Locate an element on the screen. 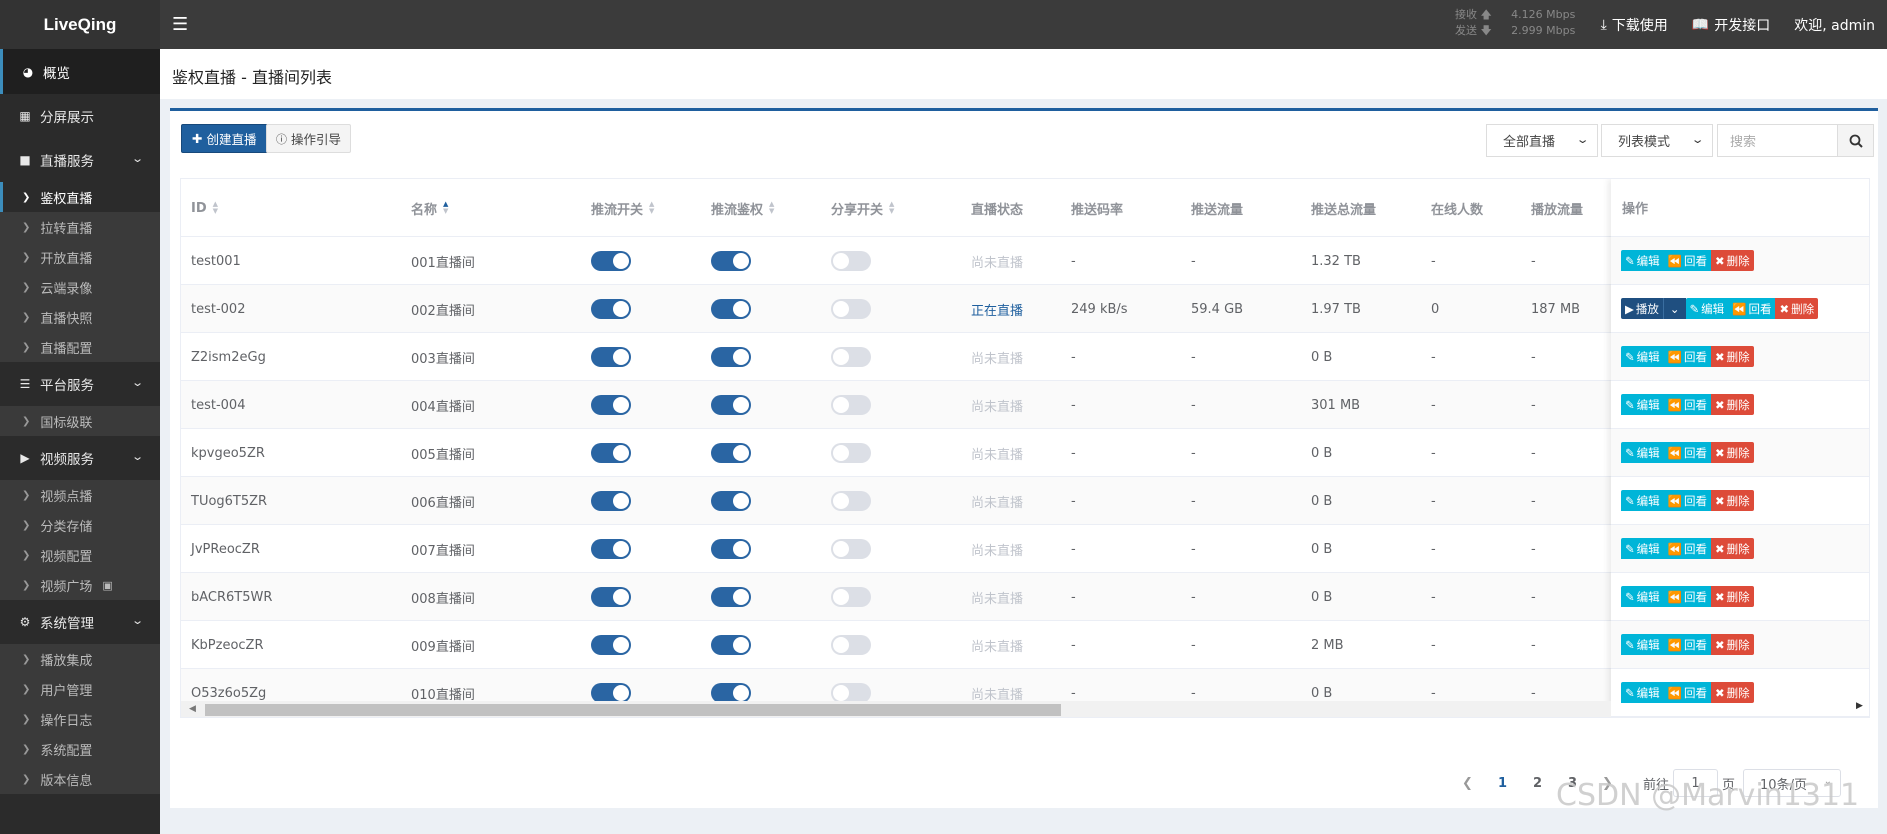  user-menu: 欢迎, admin is located at coordinates (1834, 25).